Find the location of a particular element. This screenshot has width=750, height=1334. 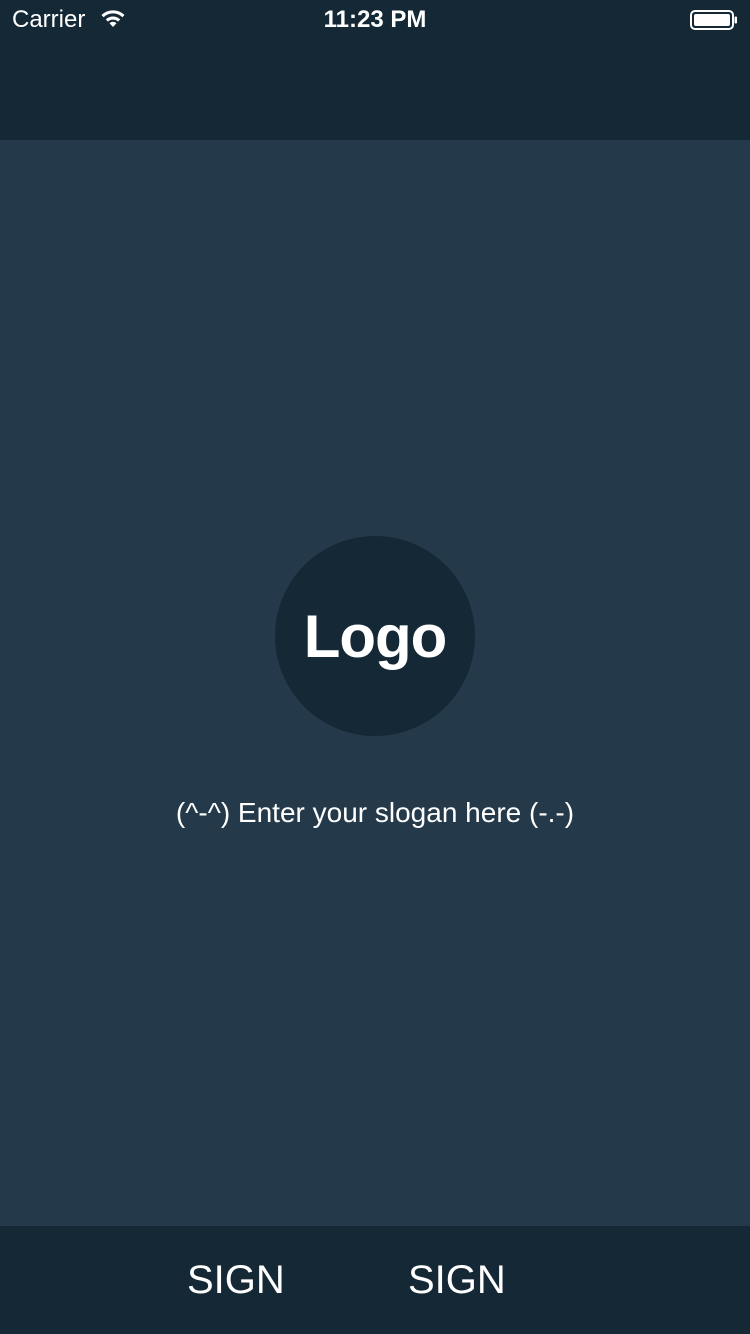

logo-text: Logo is located at coordinates (375, 636).